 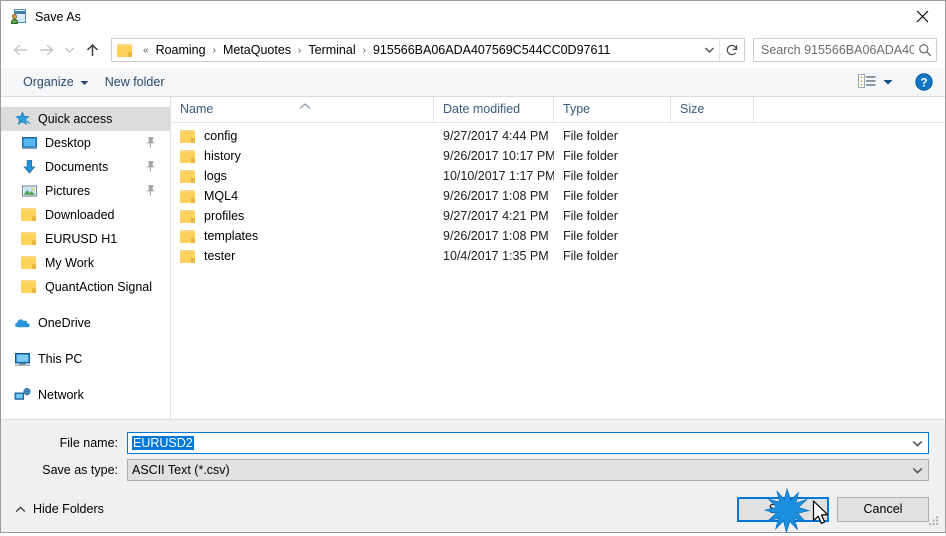 I want to click on cancel-button: Cancel, so click(x=883, y=509).